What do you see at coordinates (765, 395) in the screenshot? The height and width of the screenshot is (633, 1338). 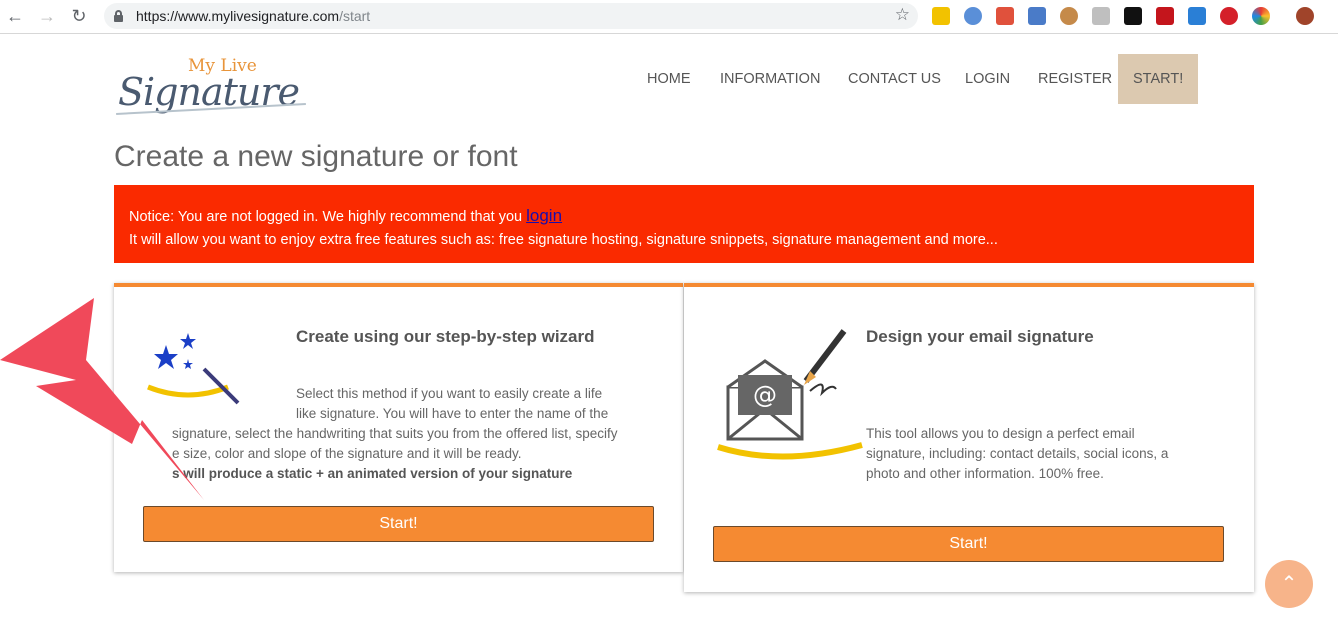 I see `at-symbol: @` at bounding box center [765, 395].